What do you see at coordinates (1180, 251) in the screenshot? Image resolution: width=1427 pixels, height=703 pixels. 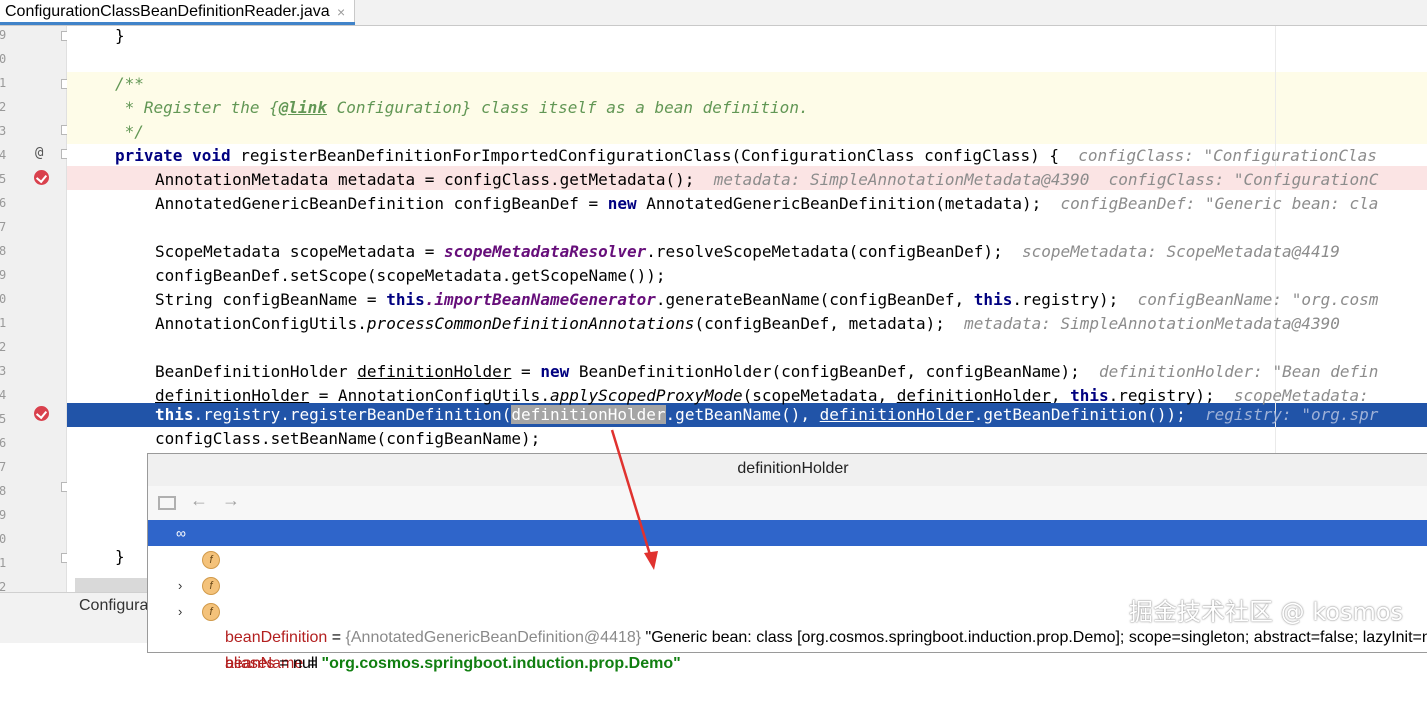 I see `inline-debug-value: scopeMetadata: ScopeMetadata@4419` at bounding box center [1180, 251].